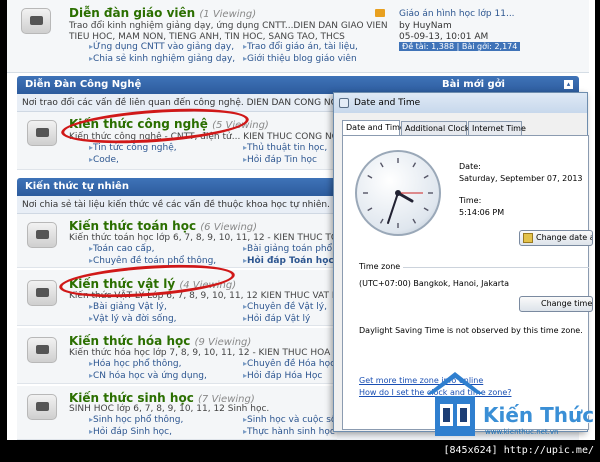 The width and height of the screenshot is (600, 462). What do you see at coordinates (148, 376) in the screenshot?
I see `subforum-link: CN hóa học và ứng dụng,` at bounding box center [148, 376].